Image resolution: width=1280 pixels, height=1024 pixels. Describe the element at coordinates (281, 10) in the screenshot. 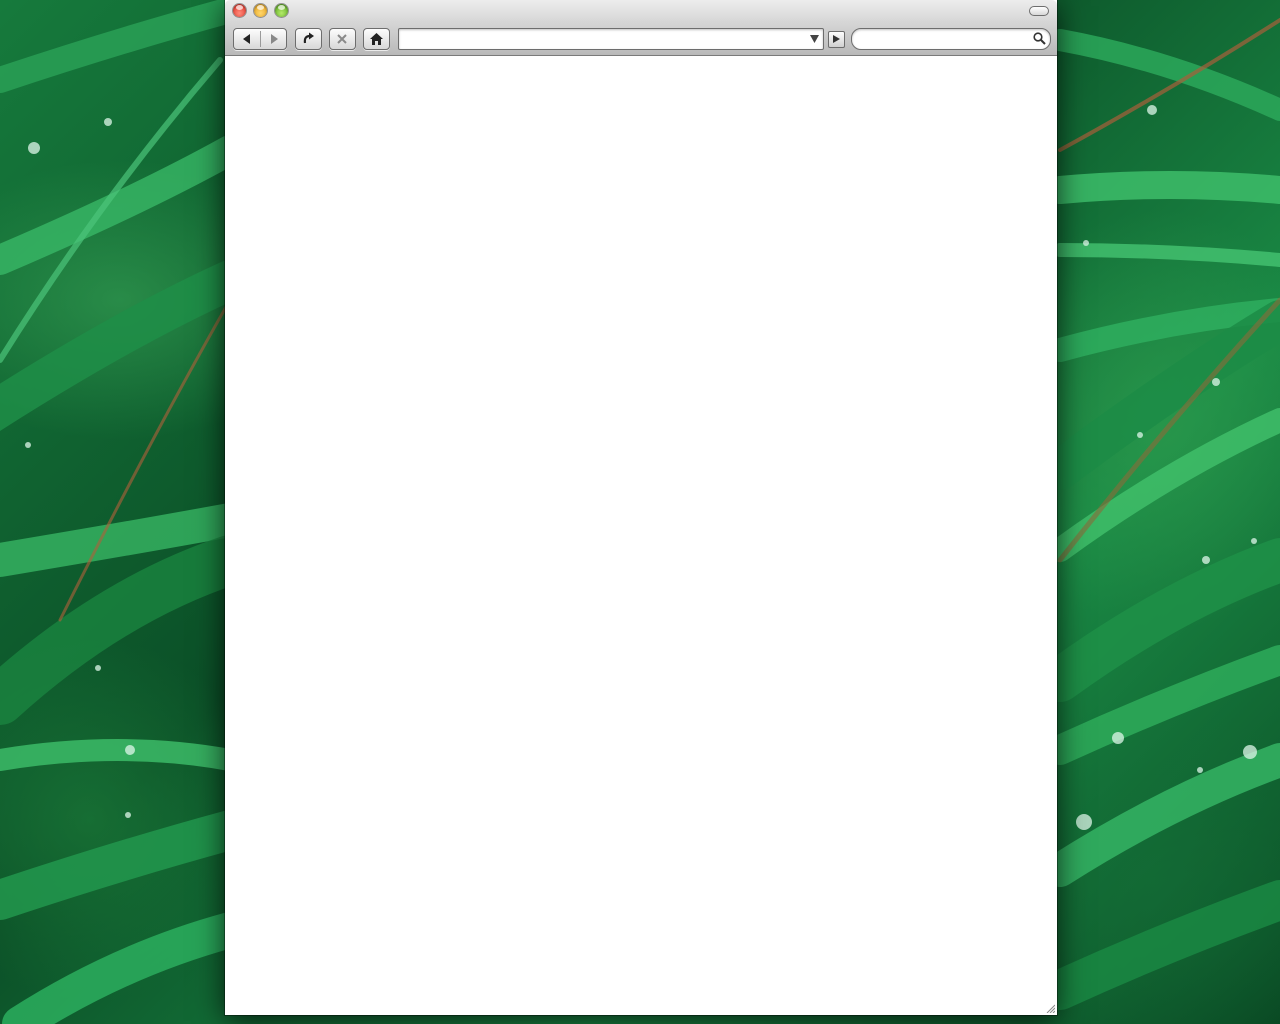

I see `zoom-window-button` at that location.